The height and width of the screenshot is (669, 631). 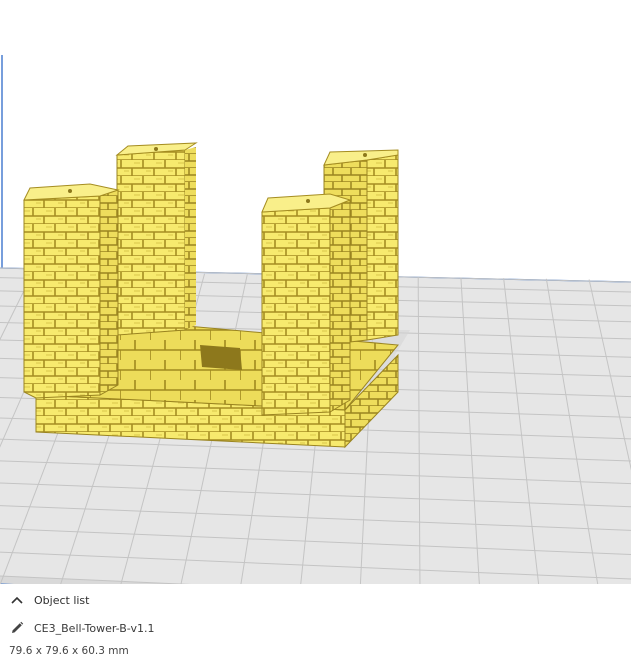 I want to click on pencil-icon, so click(x=17, y=628).